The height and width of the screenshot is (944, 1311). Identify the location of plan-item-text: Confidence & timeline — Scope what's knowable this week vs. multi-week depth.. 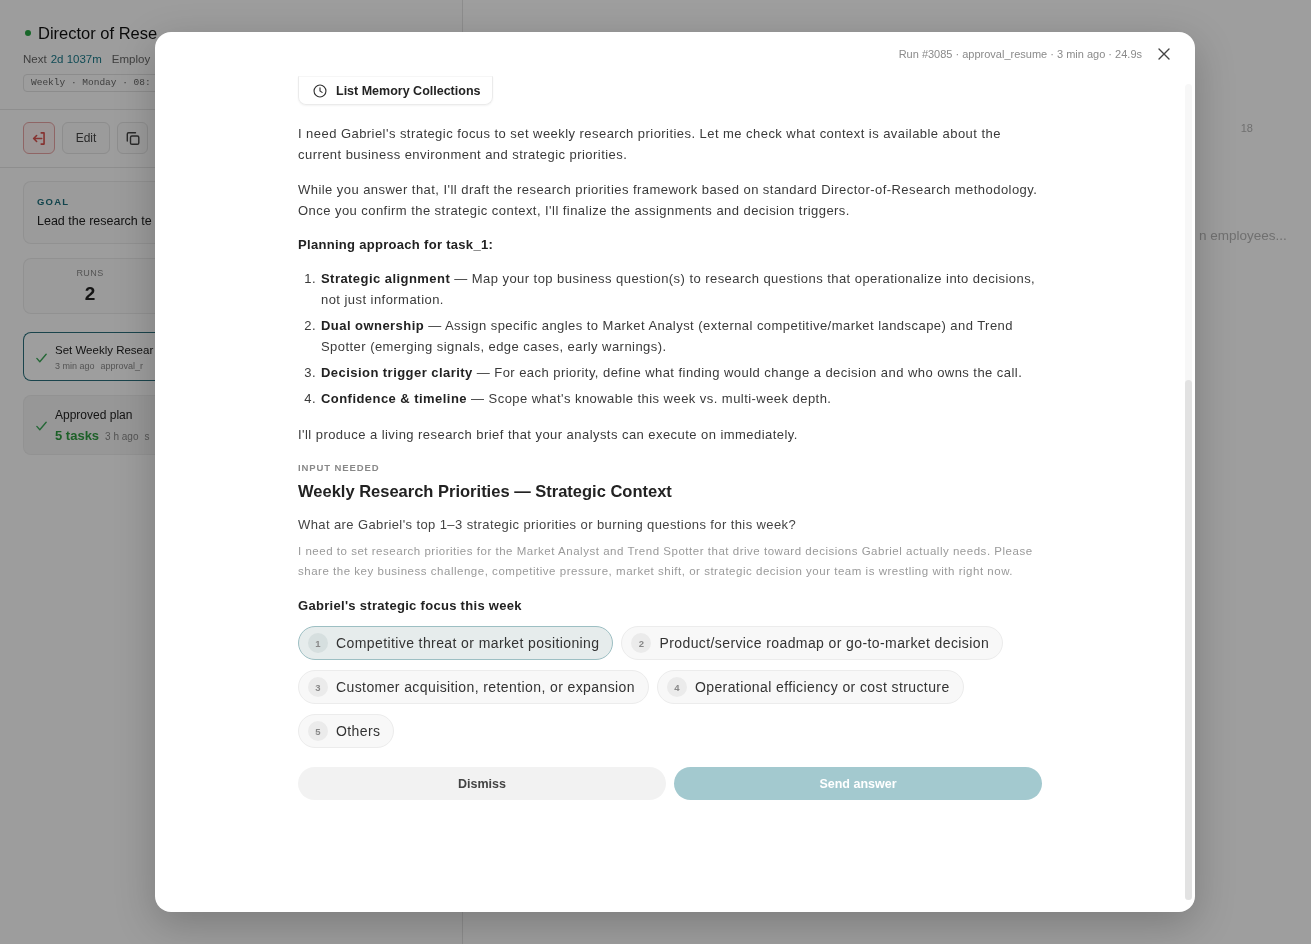
(576, 399).